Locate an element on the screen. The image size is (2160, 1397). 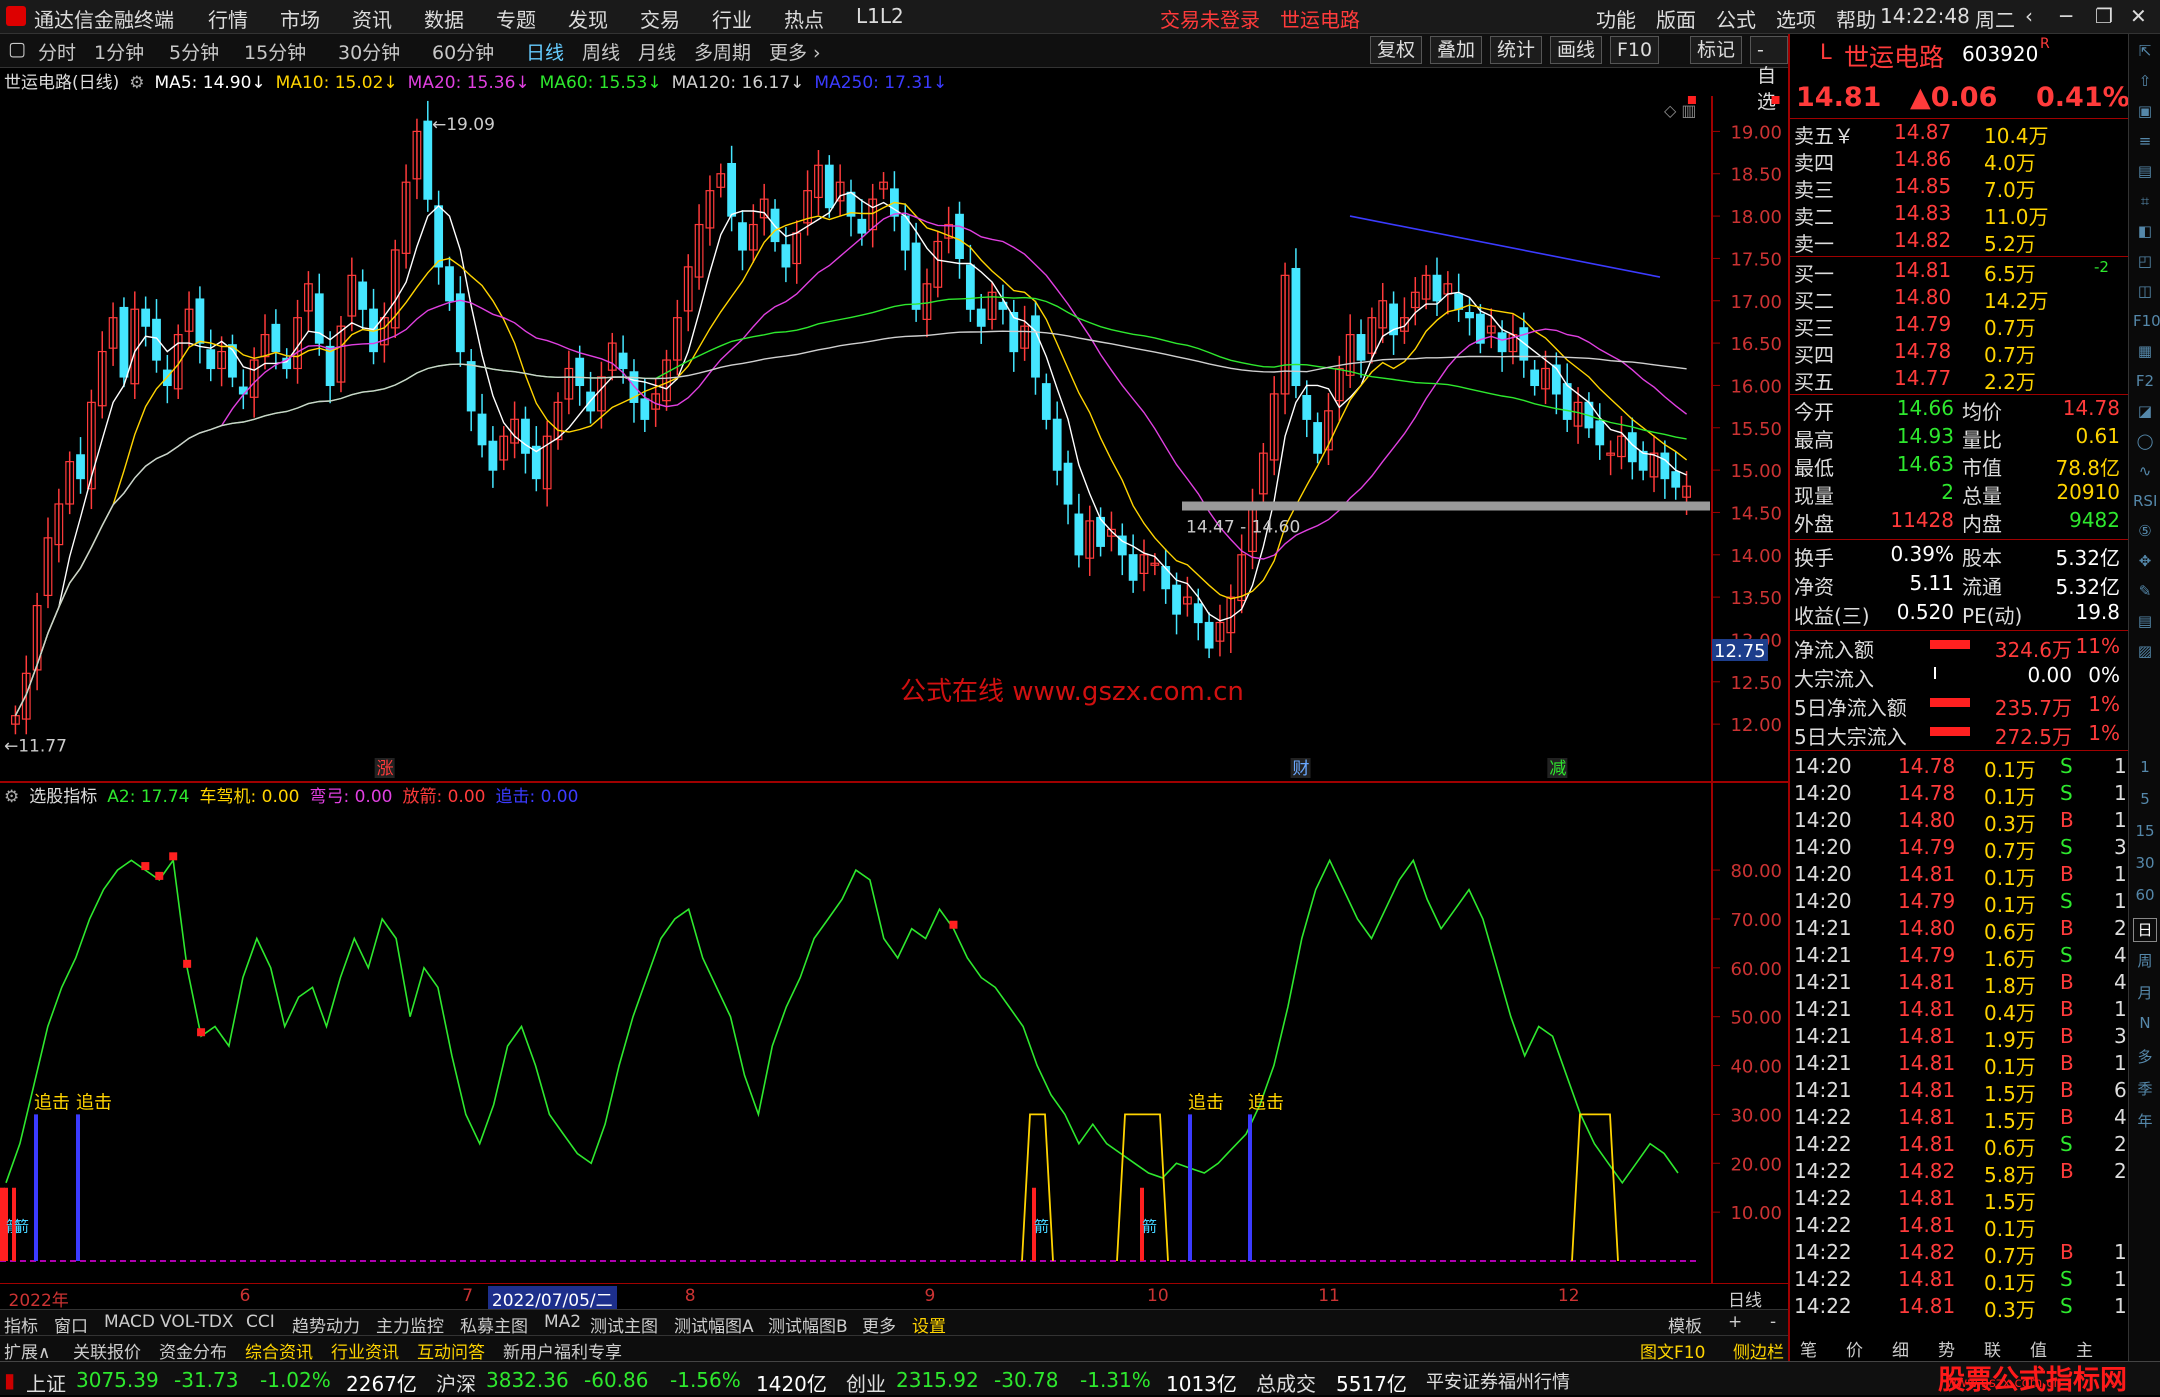
toolbar-btn-1: 叠加 is located at coordinates (1456, 50).